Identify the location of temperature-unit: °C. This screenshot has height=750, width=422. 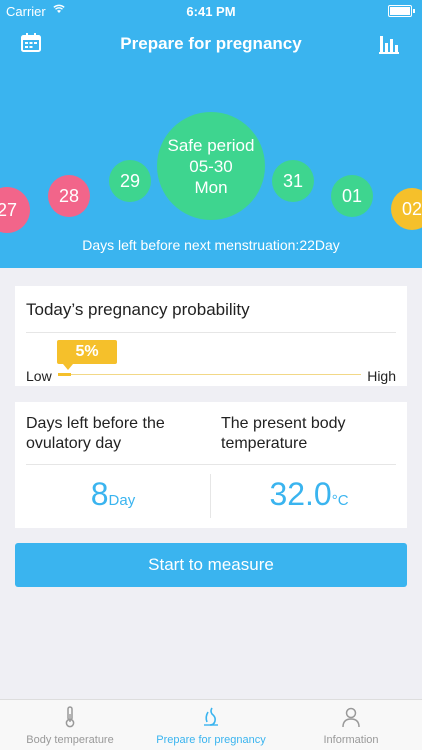
(340, 500).